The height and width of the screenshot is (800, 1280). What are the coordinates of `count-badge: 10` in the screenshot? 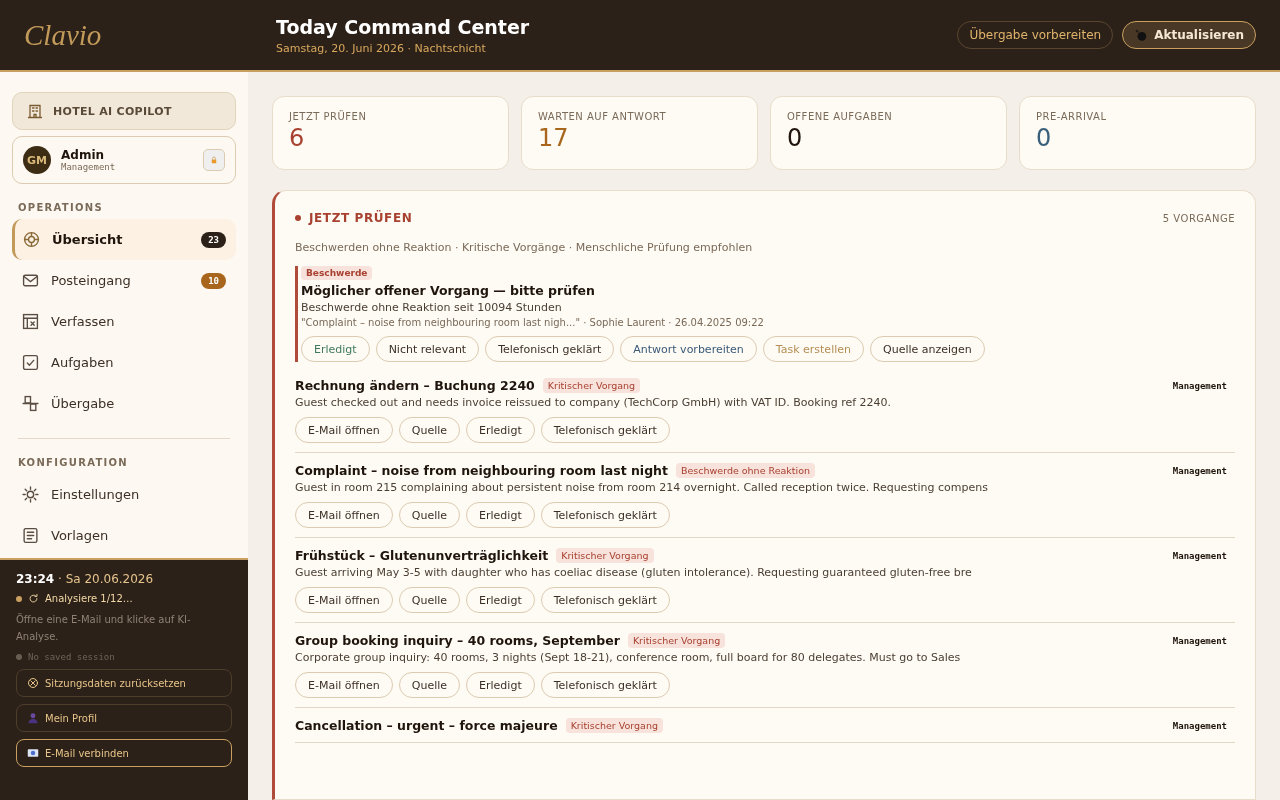 It's located at (213, 280).